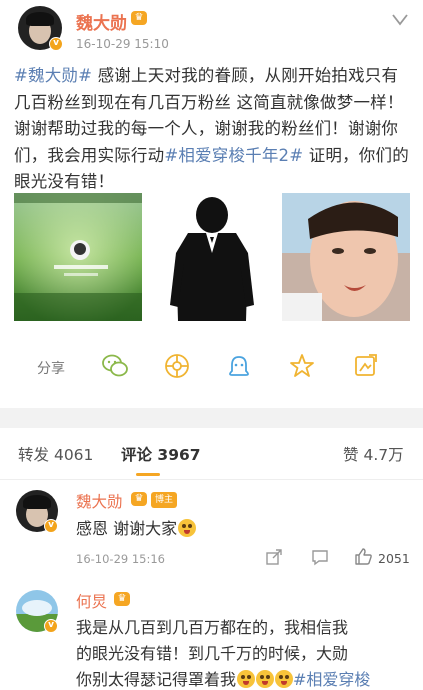 The width and height of the screenshot is (423, 690). I want to click on comment-time: 16-10-29 15:16, so click(120, 559).